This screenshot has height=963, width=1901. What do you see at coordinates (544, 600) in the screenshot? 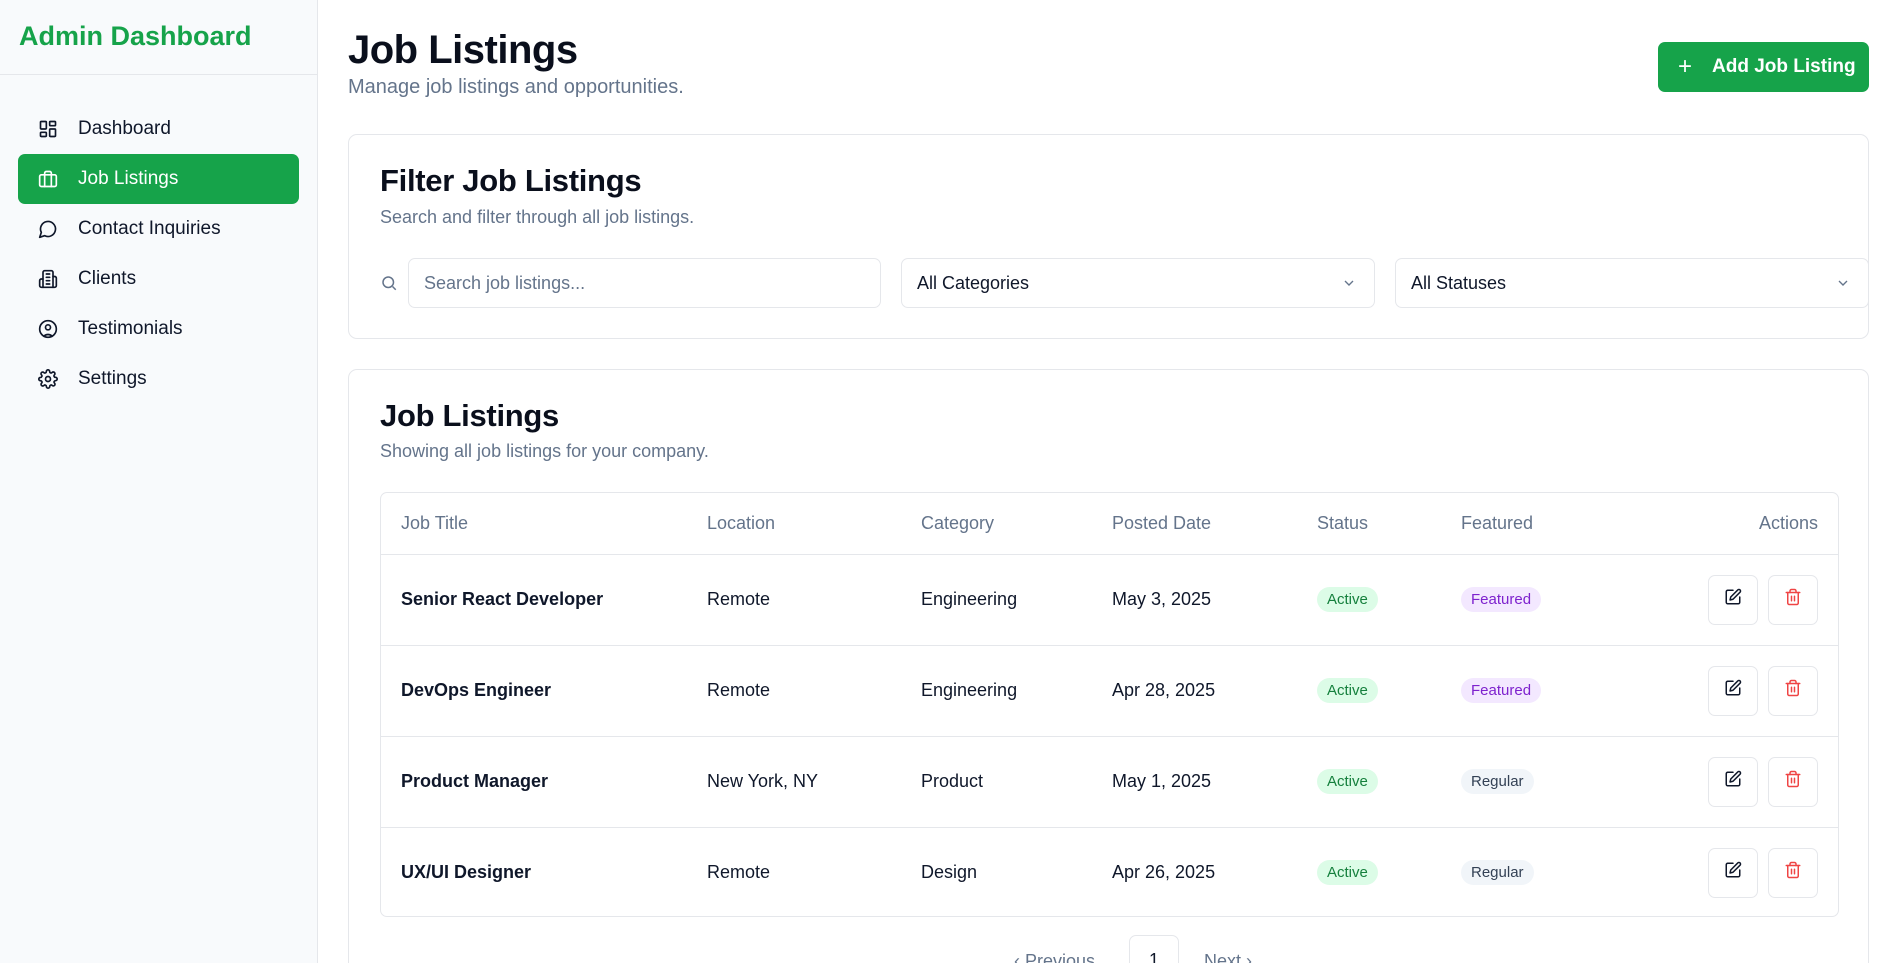
I see `job-title-cell: Senior React Developer` at bounding box center [544, 600].